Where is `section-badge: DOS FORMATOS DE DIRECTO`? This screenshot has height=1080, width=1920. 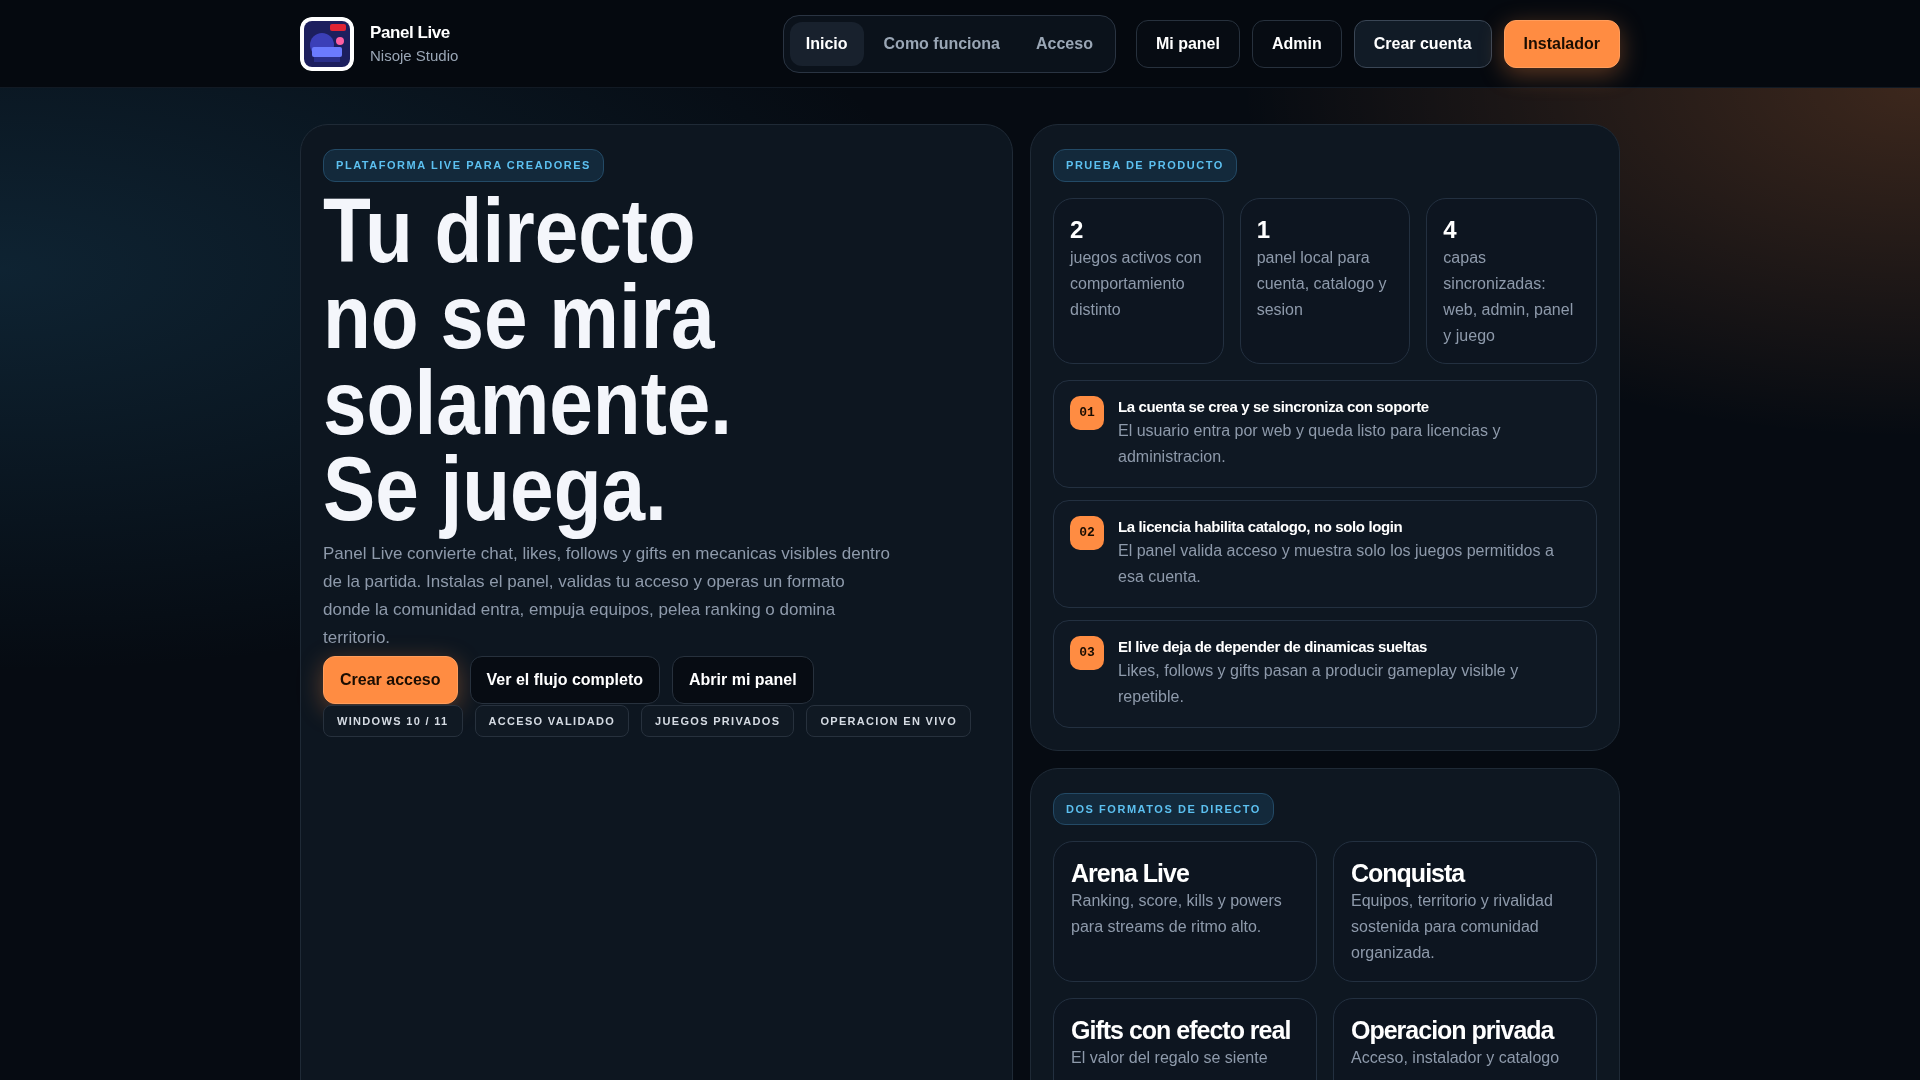
section-badge: DOS FORMATOS DE DIRECTO is located at coordinates (1163, 808).